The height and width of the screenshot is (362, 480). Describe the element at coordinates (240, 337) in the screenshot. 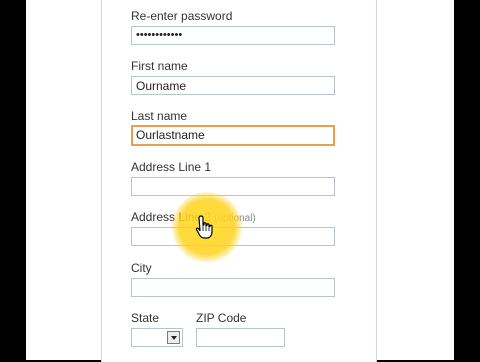

I see `zip-code-field` at that location.